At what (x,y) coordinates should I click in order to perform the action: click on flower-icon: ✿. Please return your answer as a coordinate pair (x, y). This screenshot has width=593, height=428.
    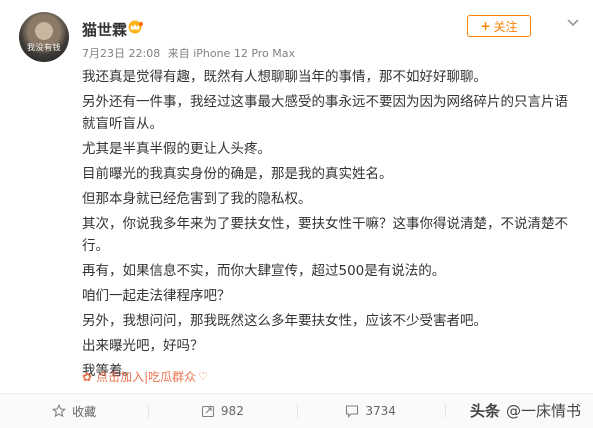
    Looking at the image, I should click on (87, 376).